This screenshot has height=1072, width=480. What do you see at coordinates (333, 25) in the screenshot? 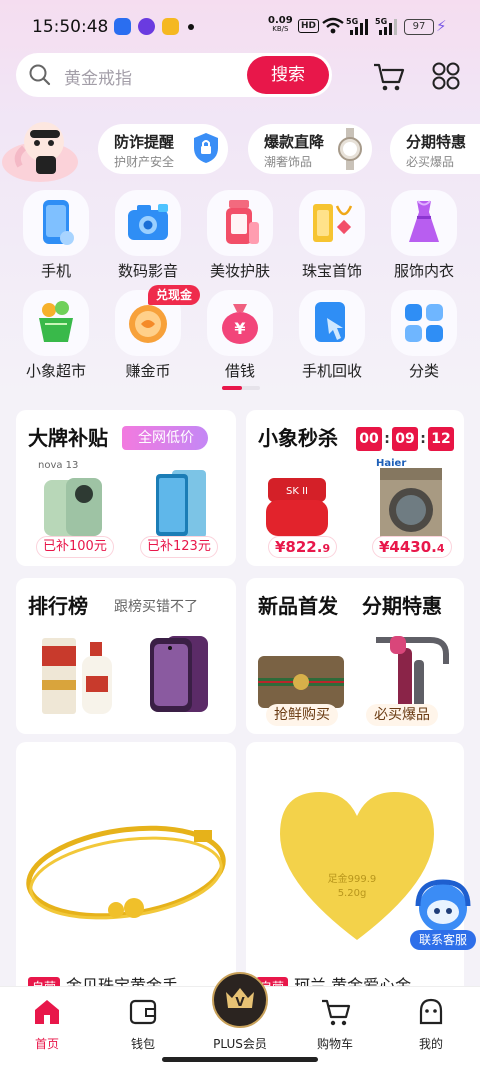
I see `wifi-icon` at bounding box center [333, 25].